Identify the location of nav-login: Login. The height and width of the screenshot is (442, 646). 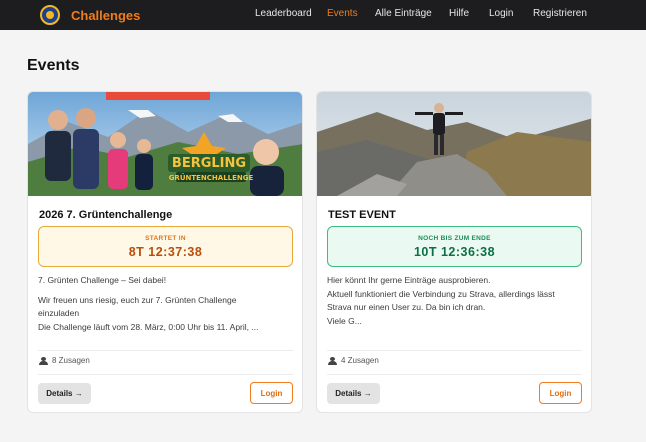
(501, 14).